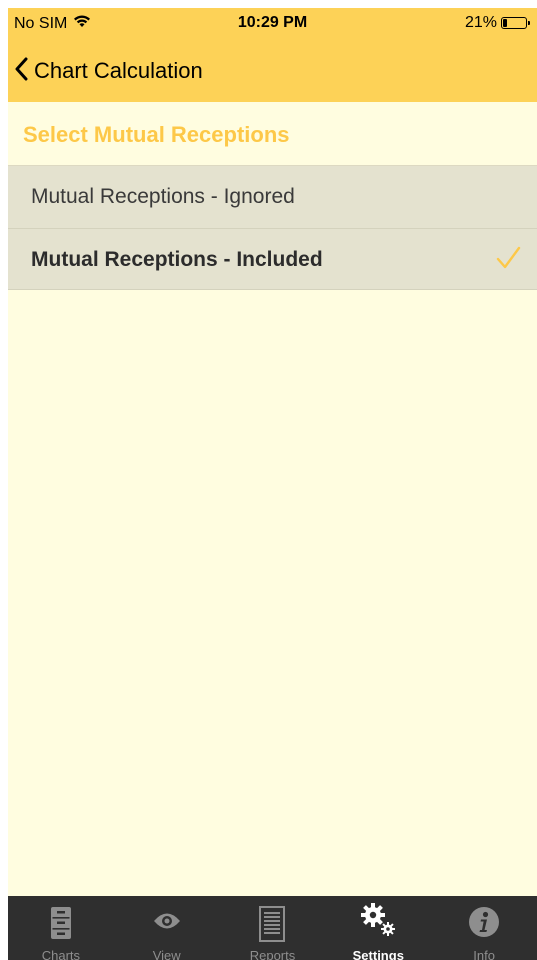 The height and width of the screenshot is (960, 537). What do you see at coordinates (118, 70) in the screenshot?
I see `back-button-label: Chart Calculation` at bounding box center [118, 70].